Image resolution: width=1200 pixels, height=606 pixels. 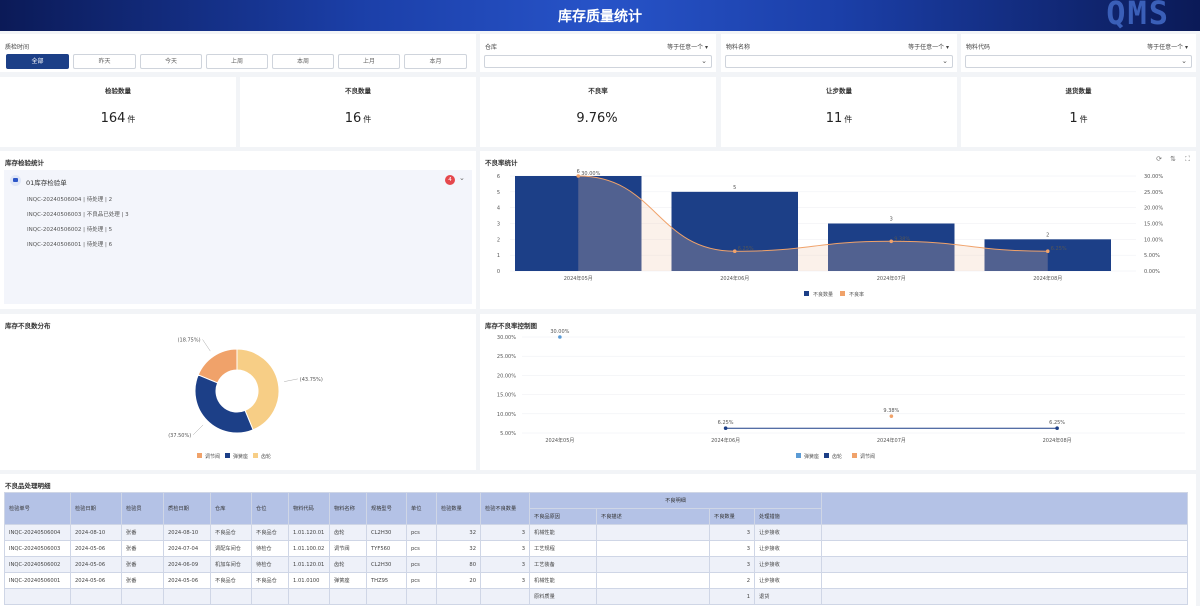 I want to click on data-label: 30.00%, so click(x=559, y=332).